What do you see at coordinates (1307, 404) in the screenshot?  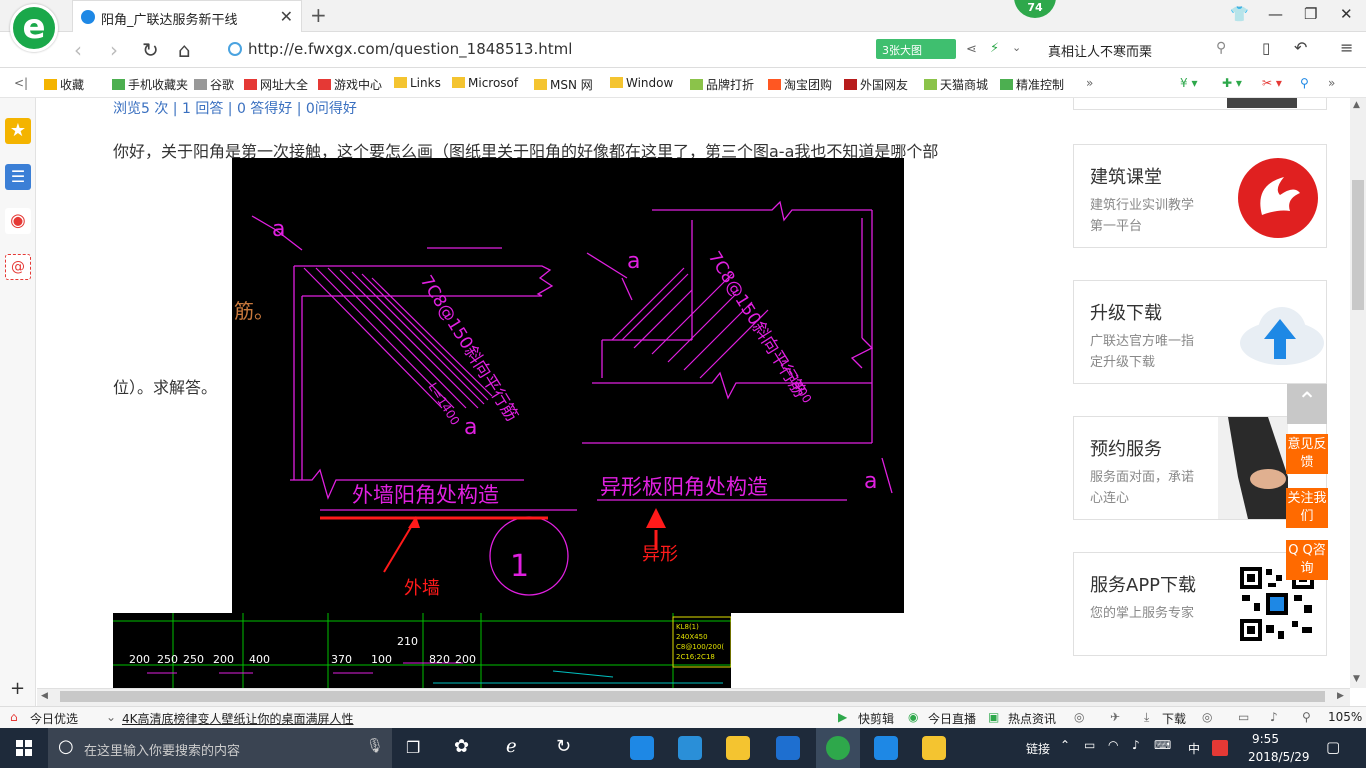 I see `back-to-top-button: ⌃` at bounding box center [1307, 404].